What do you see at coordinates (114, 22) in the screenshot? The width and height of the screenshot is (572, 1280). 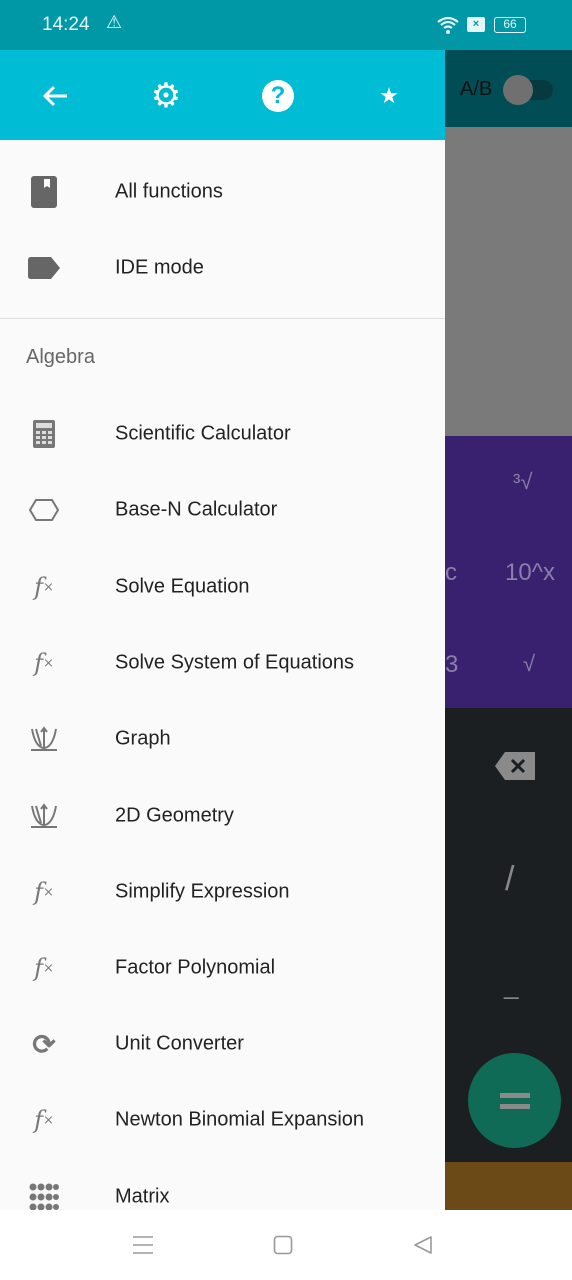 I see `warning-icon: ⚠` at bounding box center [114, 22].